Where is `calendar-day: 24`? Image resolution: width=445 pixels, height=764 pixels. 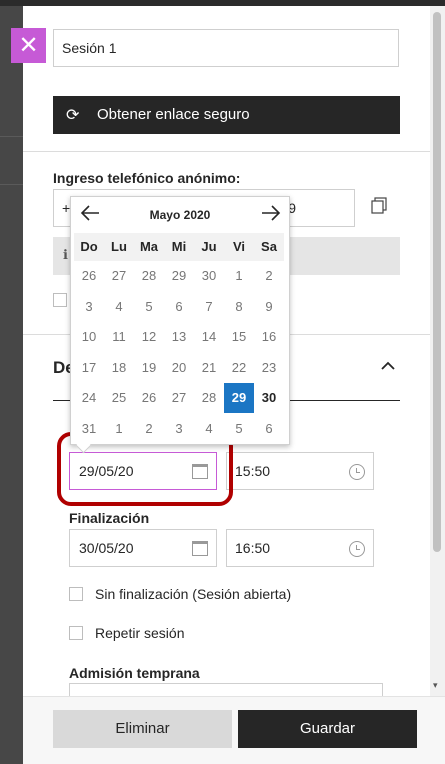 calendar-day: 24 is located at coordinates (89, 398).